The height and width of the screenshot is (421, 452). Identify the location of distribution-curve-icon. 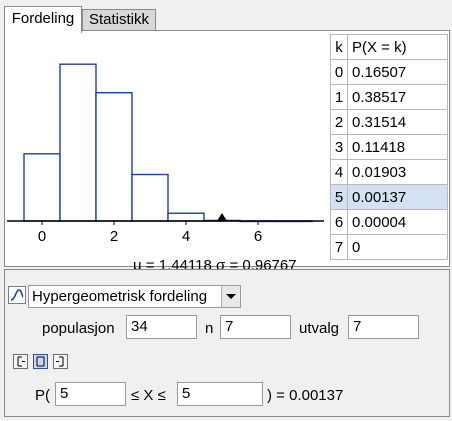
(17, 295).